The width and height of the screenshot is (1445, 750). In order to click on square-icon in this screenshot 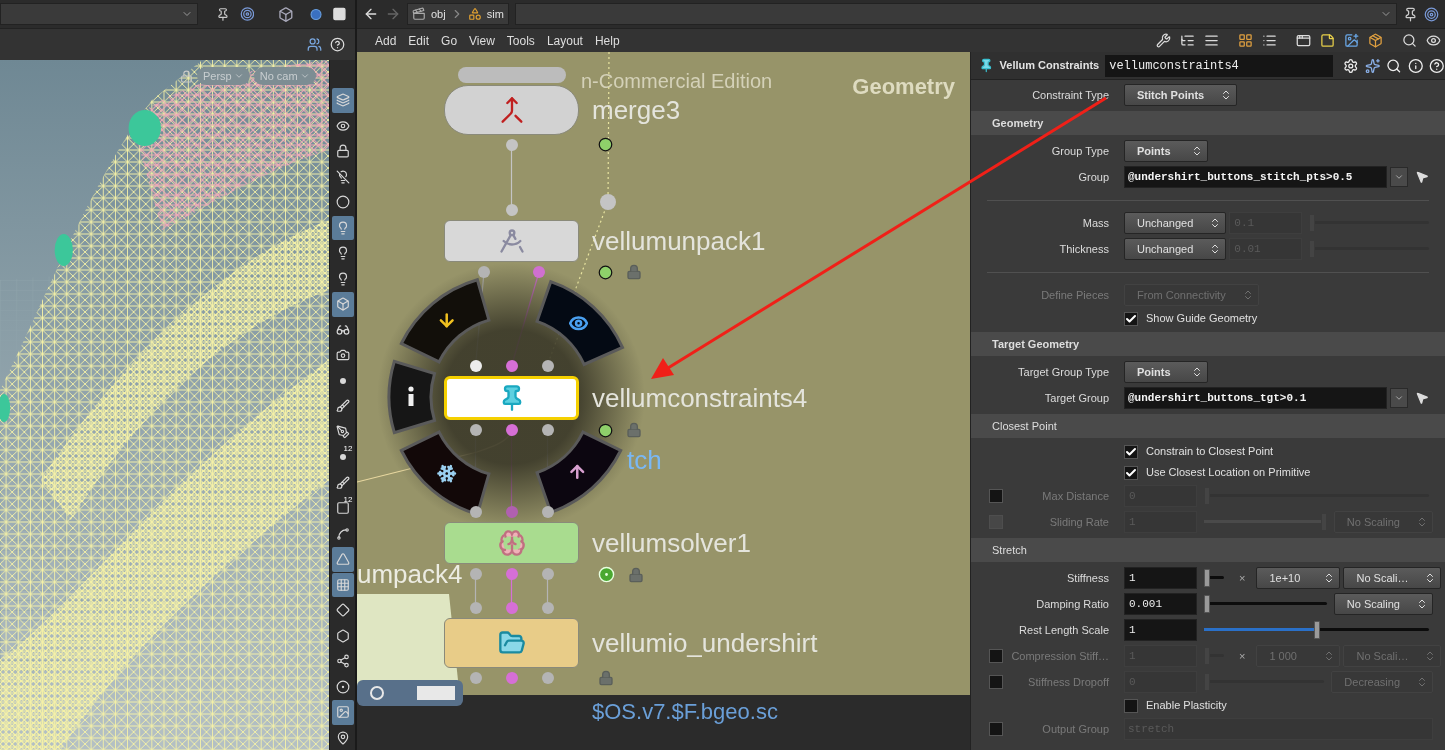, I will do `click(339, 14)`.